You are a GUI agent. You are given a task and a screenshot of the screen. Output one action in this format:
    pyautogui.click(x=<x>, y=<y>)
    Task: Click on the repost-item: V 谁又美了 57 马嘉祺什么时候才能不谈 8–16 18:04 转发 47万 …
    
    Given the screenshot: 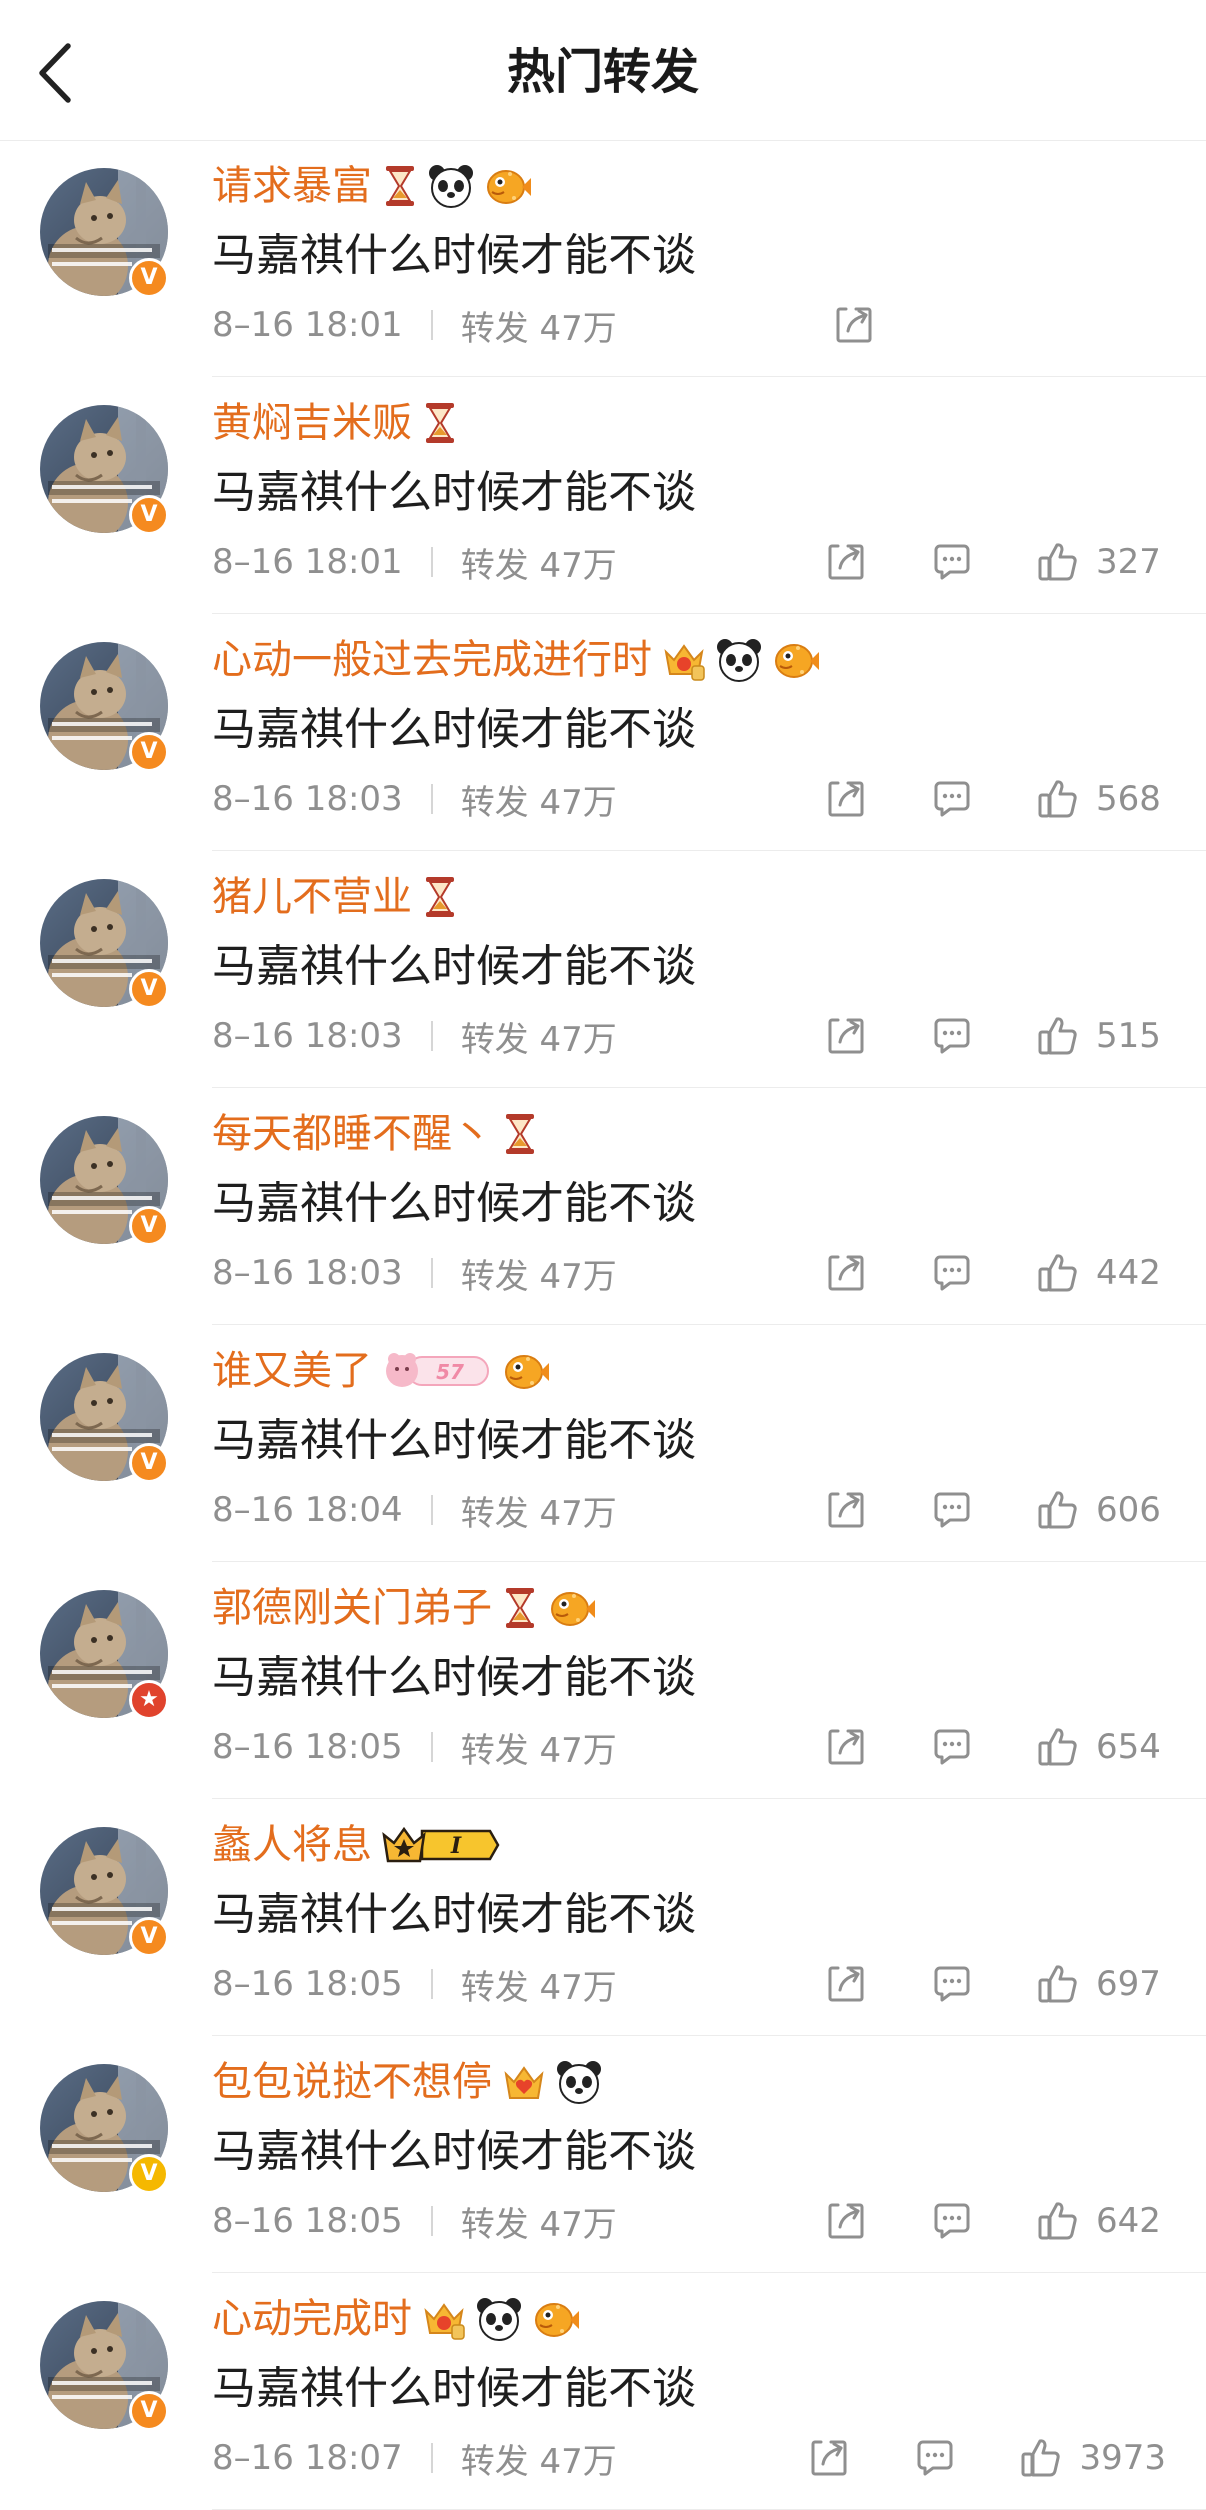 What is the action you would take?
    pyautogui.click(x=603, y=1443)
    